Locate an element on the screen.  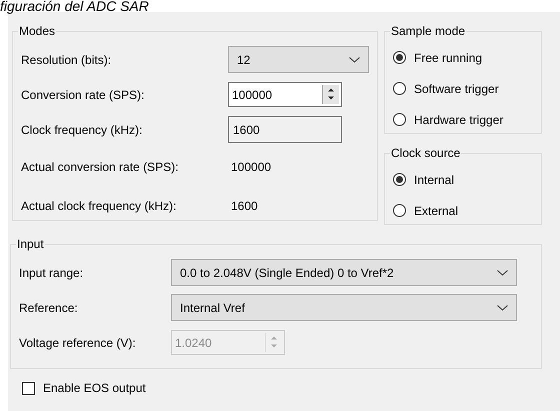
field-label: Voltage reference (V): is located at coordinates (78, 343).